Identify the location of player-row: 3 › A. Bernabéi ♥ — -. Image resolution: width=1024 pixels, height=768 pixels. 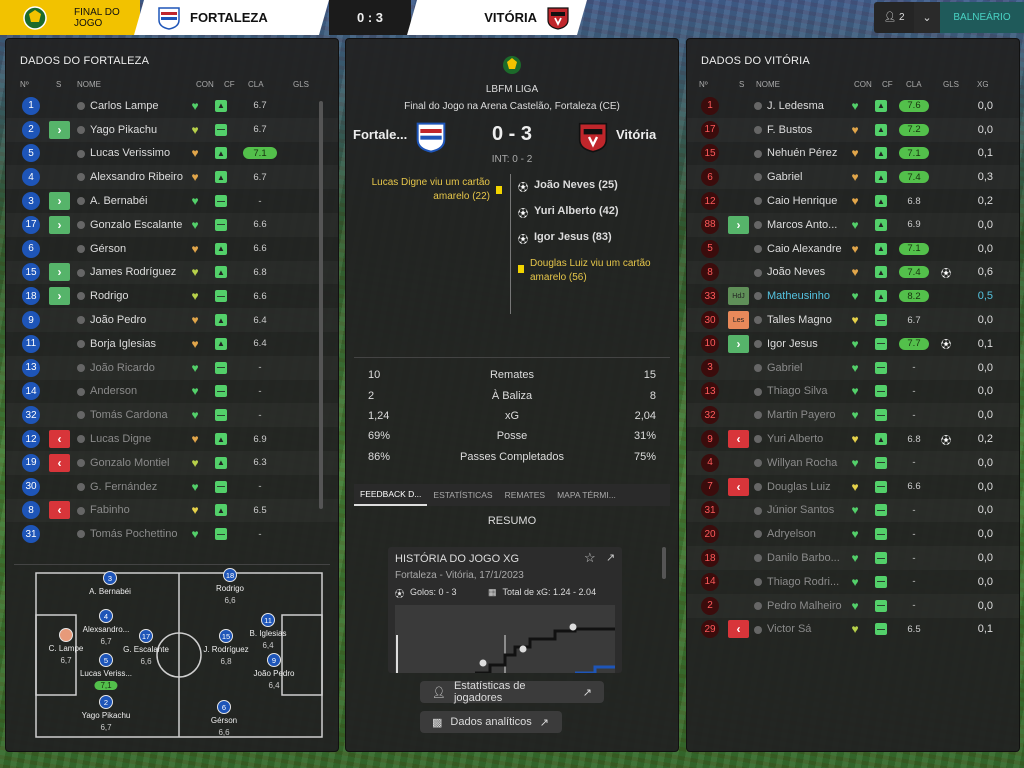
(172, 201).